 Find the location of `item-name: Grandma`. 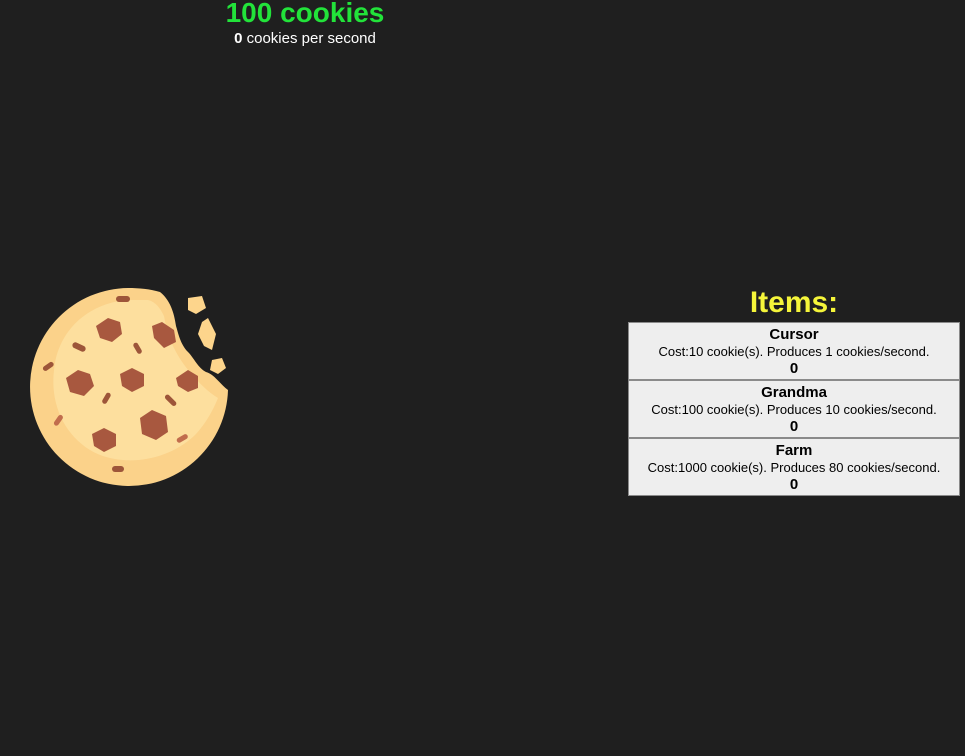

item-name: Grandma is located at coordinates (794, 392).